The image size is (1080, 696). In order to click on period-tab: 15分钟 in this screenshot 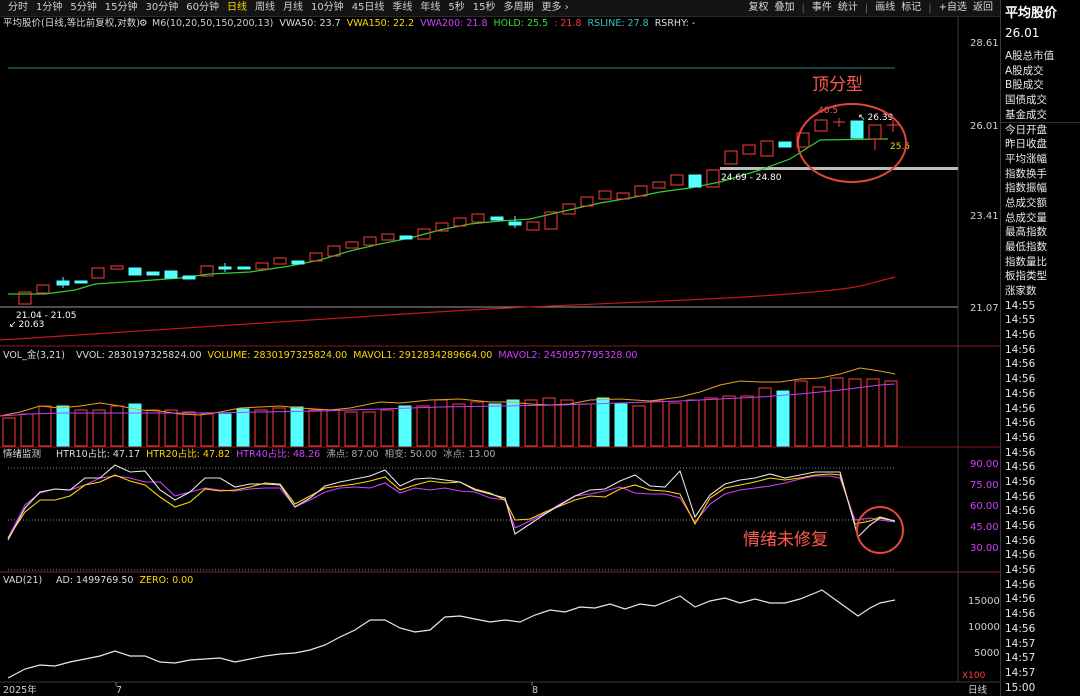, I will do `click(121, 8)`.